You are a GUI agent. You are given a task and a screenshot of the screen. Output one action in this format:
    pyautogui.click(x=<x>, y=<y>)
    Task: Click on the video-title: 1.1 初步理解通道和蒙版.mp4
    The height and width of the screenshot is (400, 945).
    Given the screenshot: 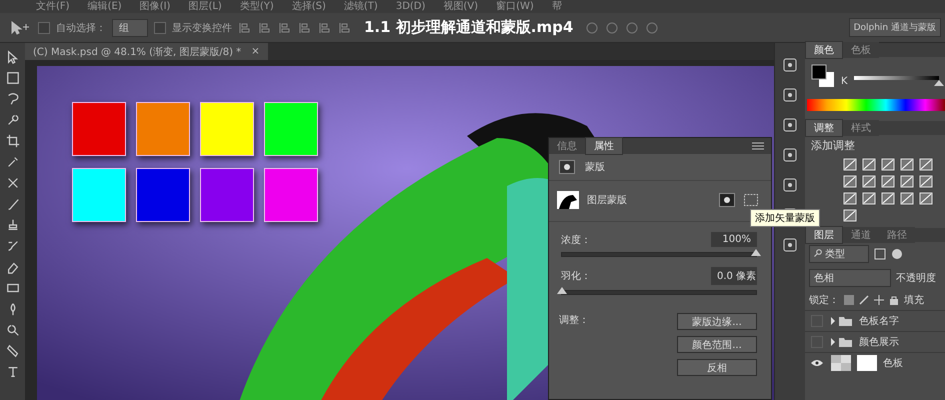 What is the action you would take?
    pyautogui.click(x=469, y=27)
    